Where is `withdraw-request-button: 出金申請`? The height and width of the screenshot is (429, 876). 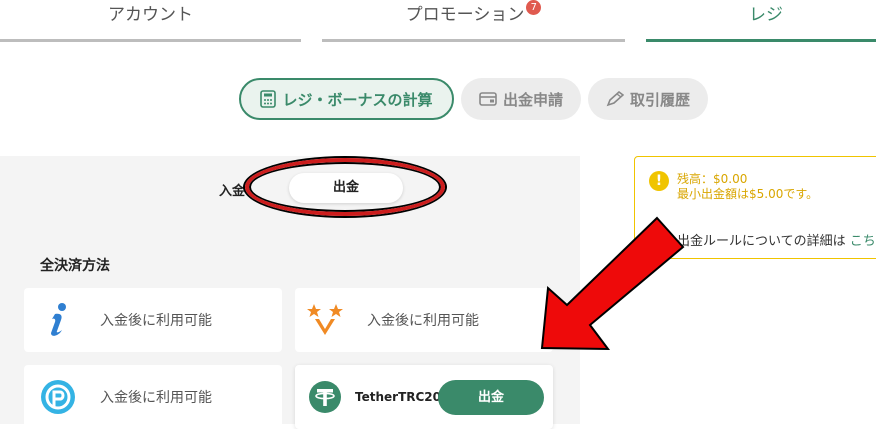 withdraw-request-button: 出金申請 is located at coordinates (521, 99).